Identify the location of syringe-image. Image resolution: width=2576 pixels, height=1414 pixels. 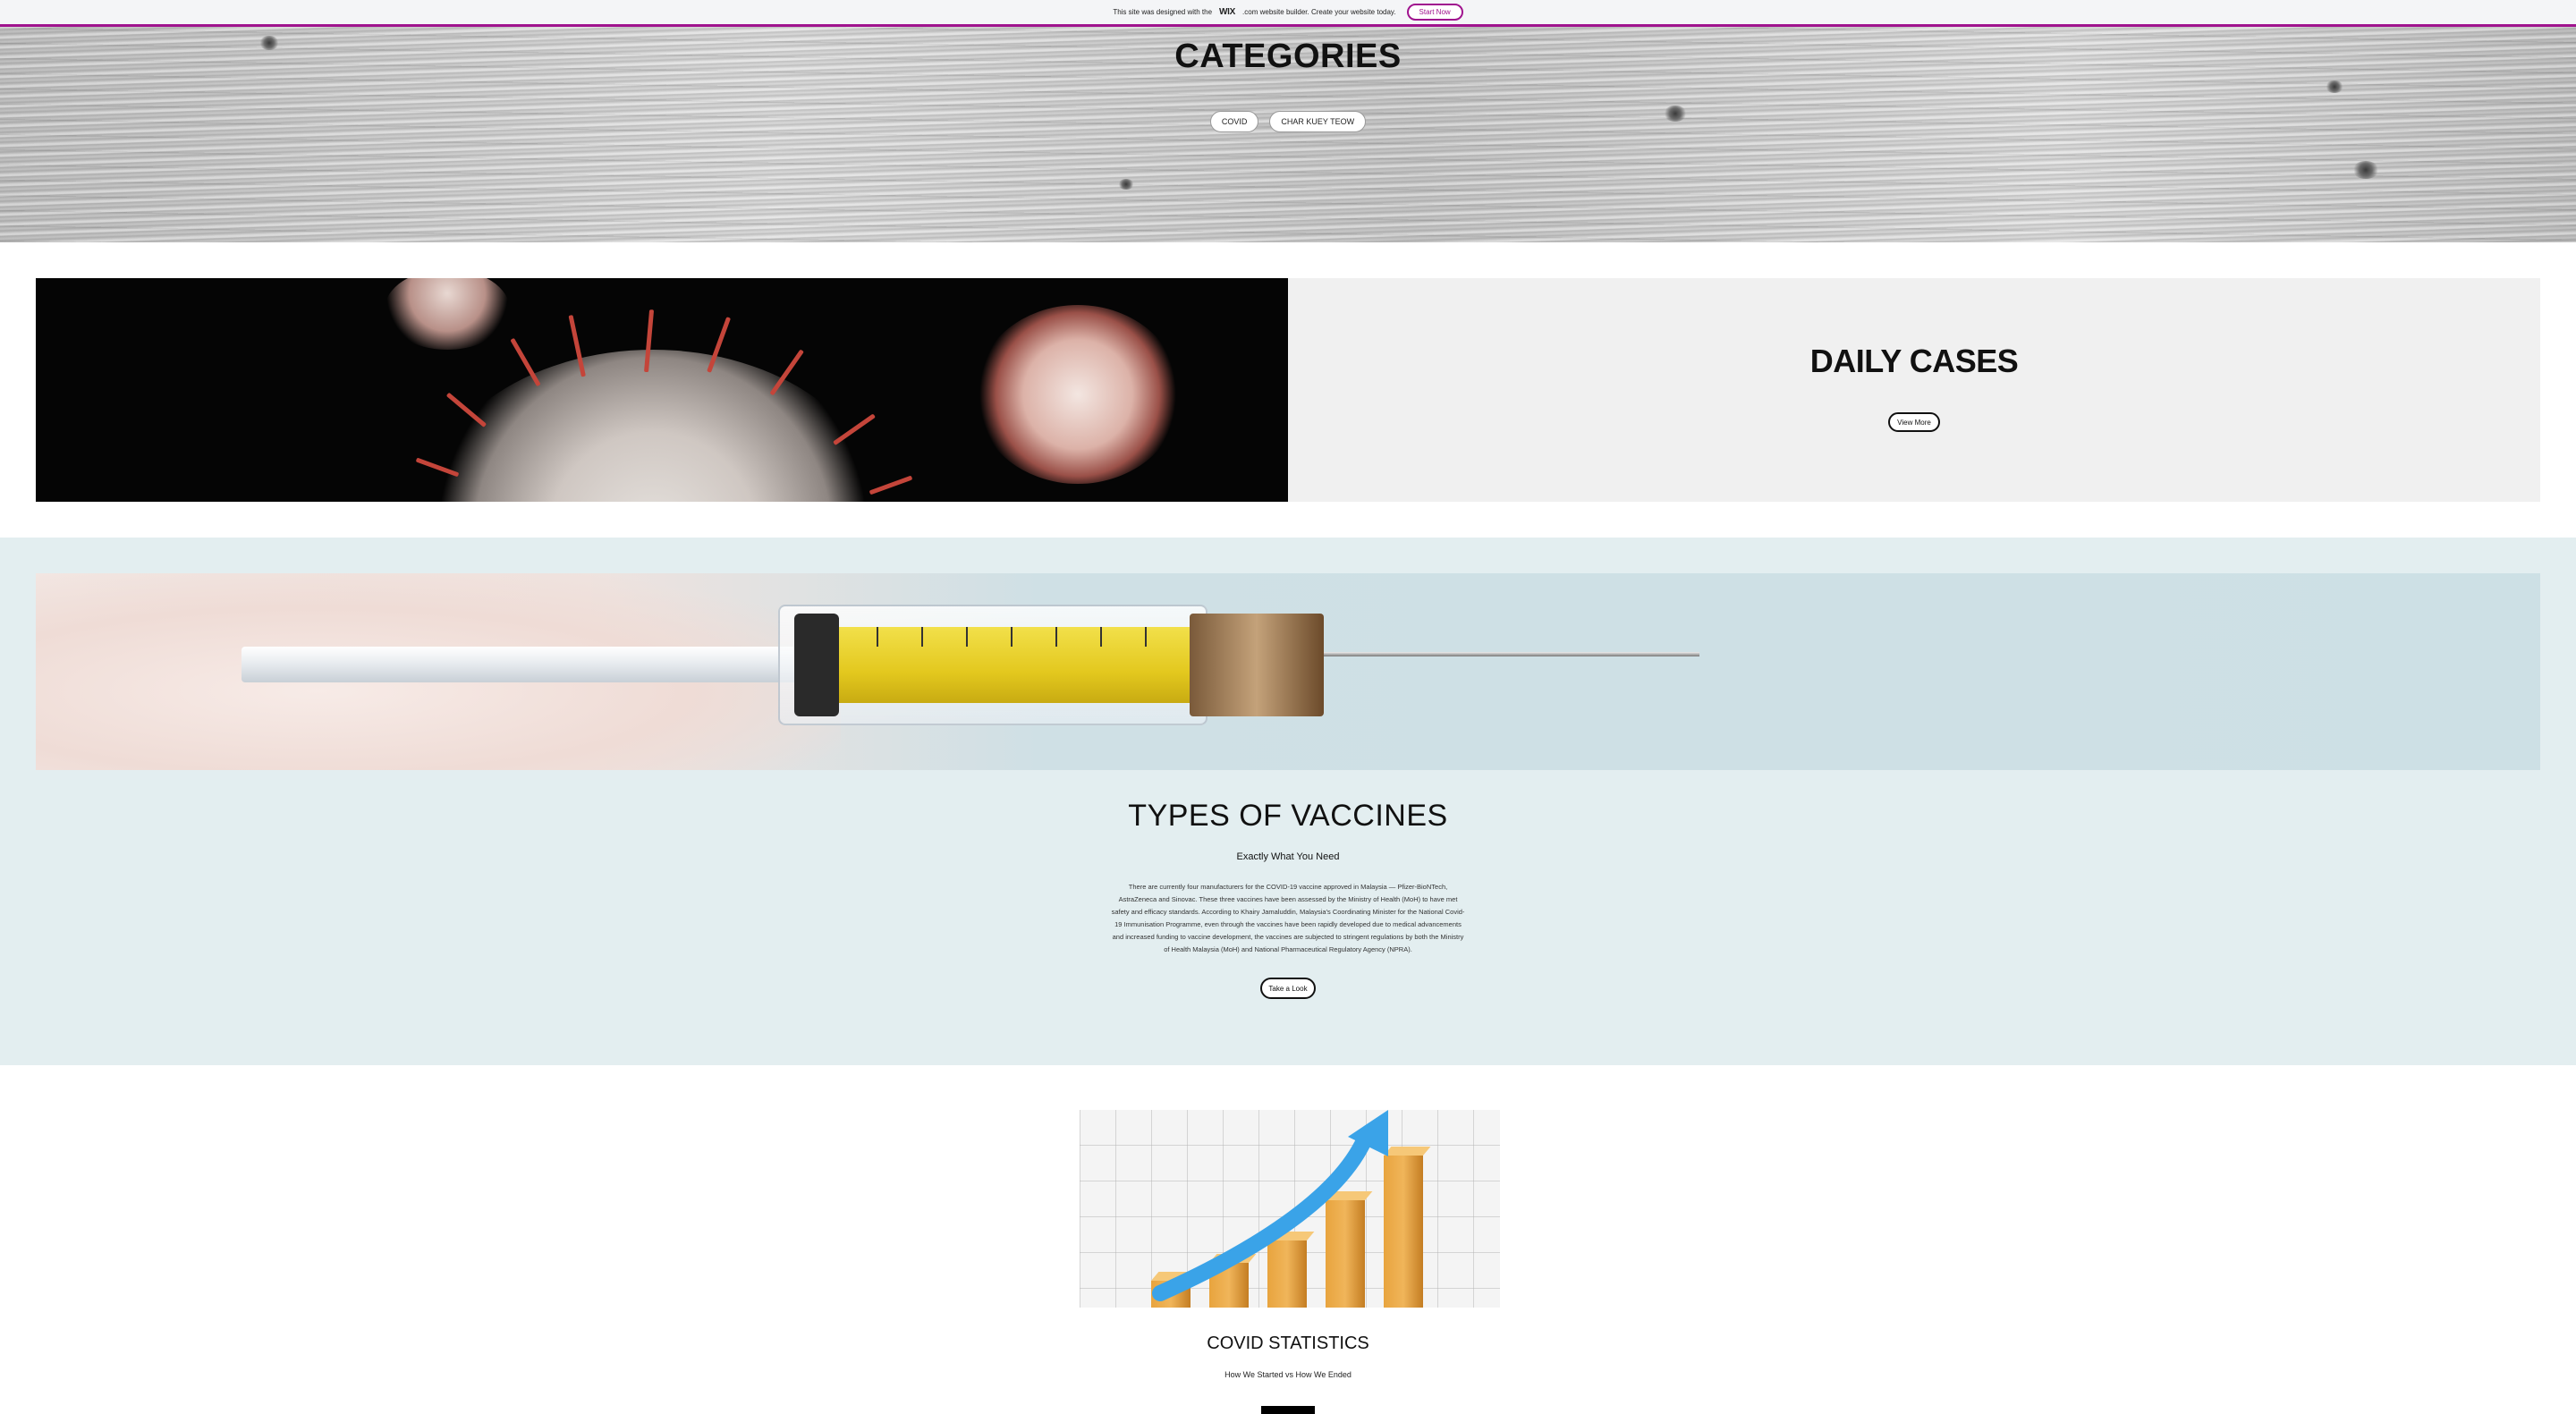
(1288, 671).